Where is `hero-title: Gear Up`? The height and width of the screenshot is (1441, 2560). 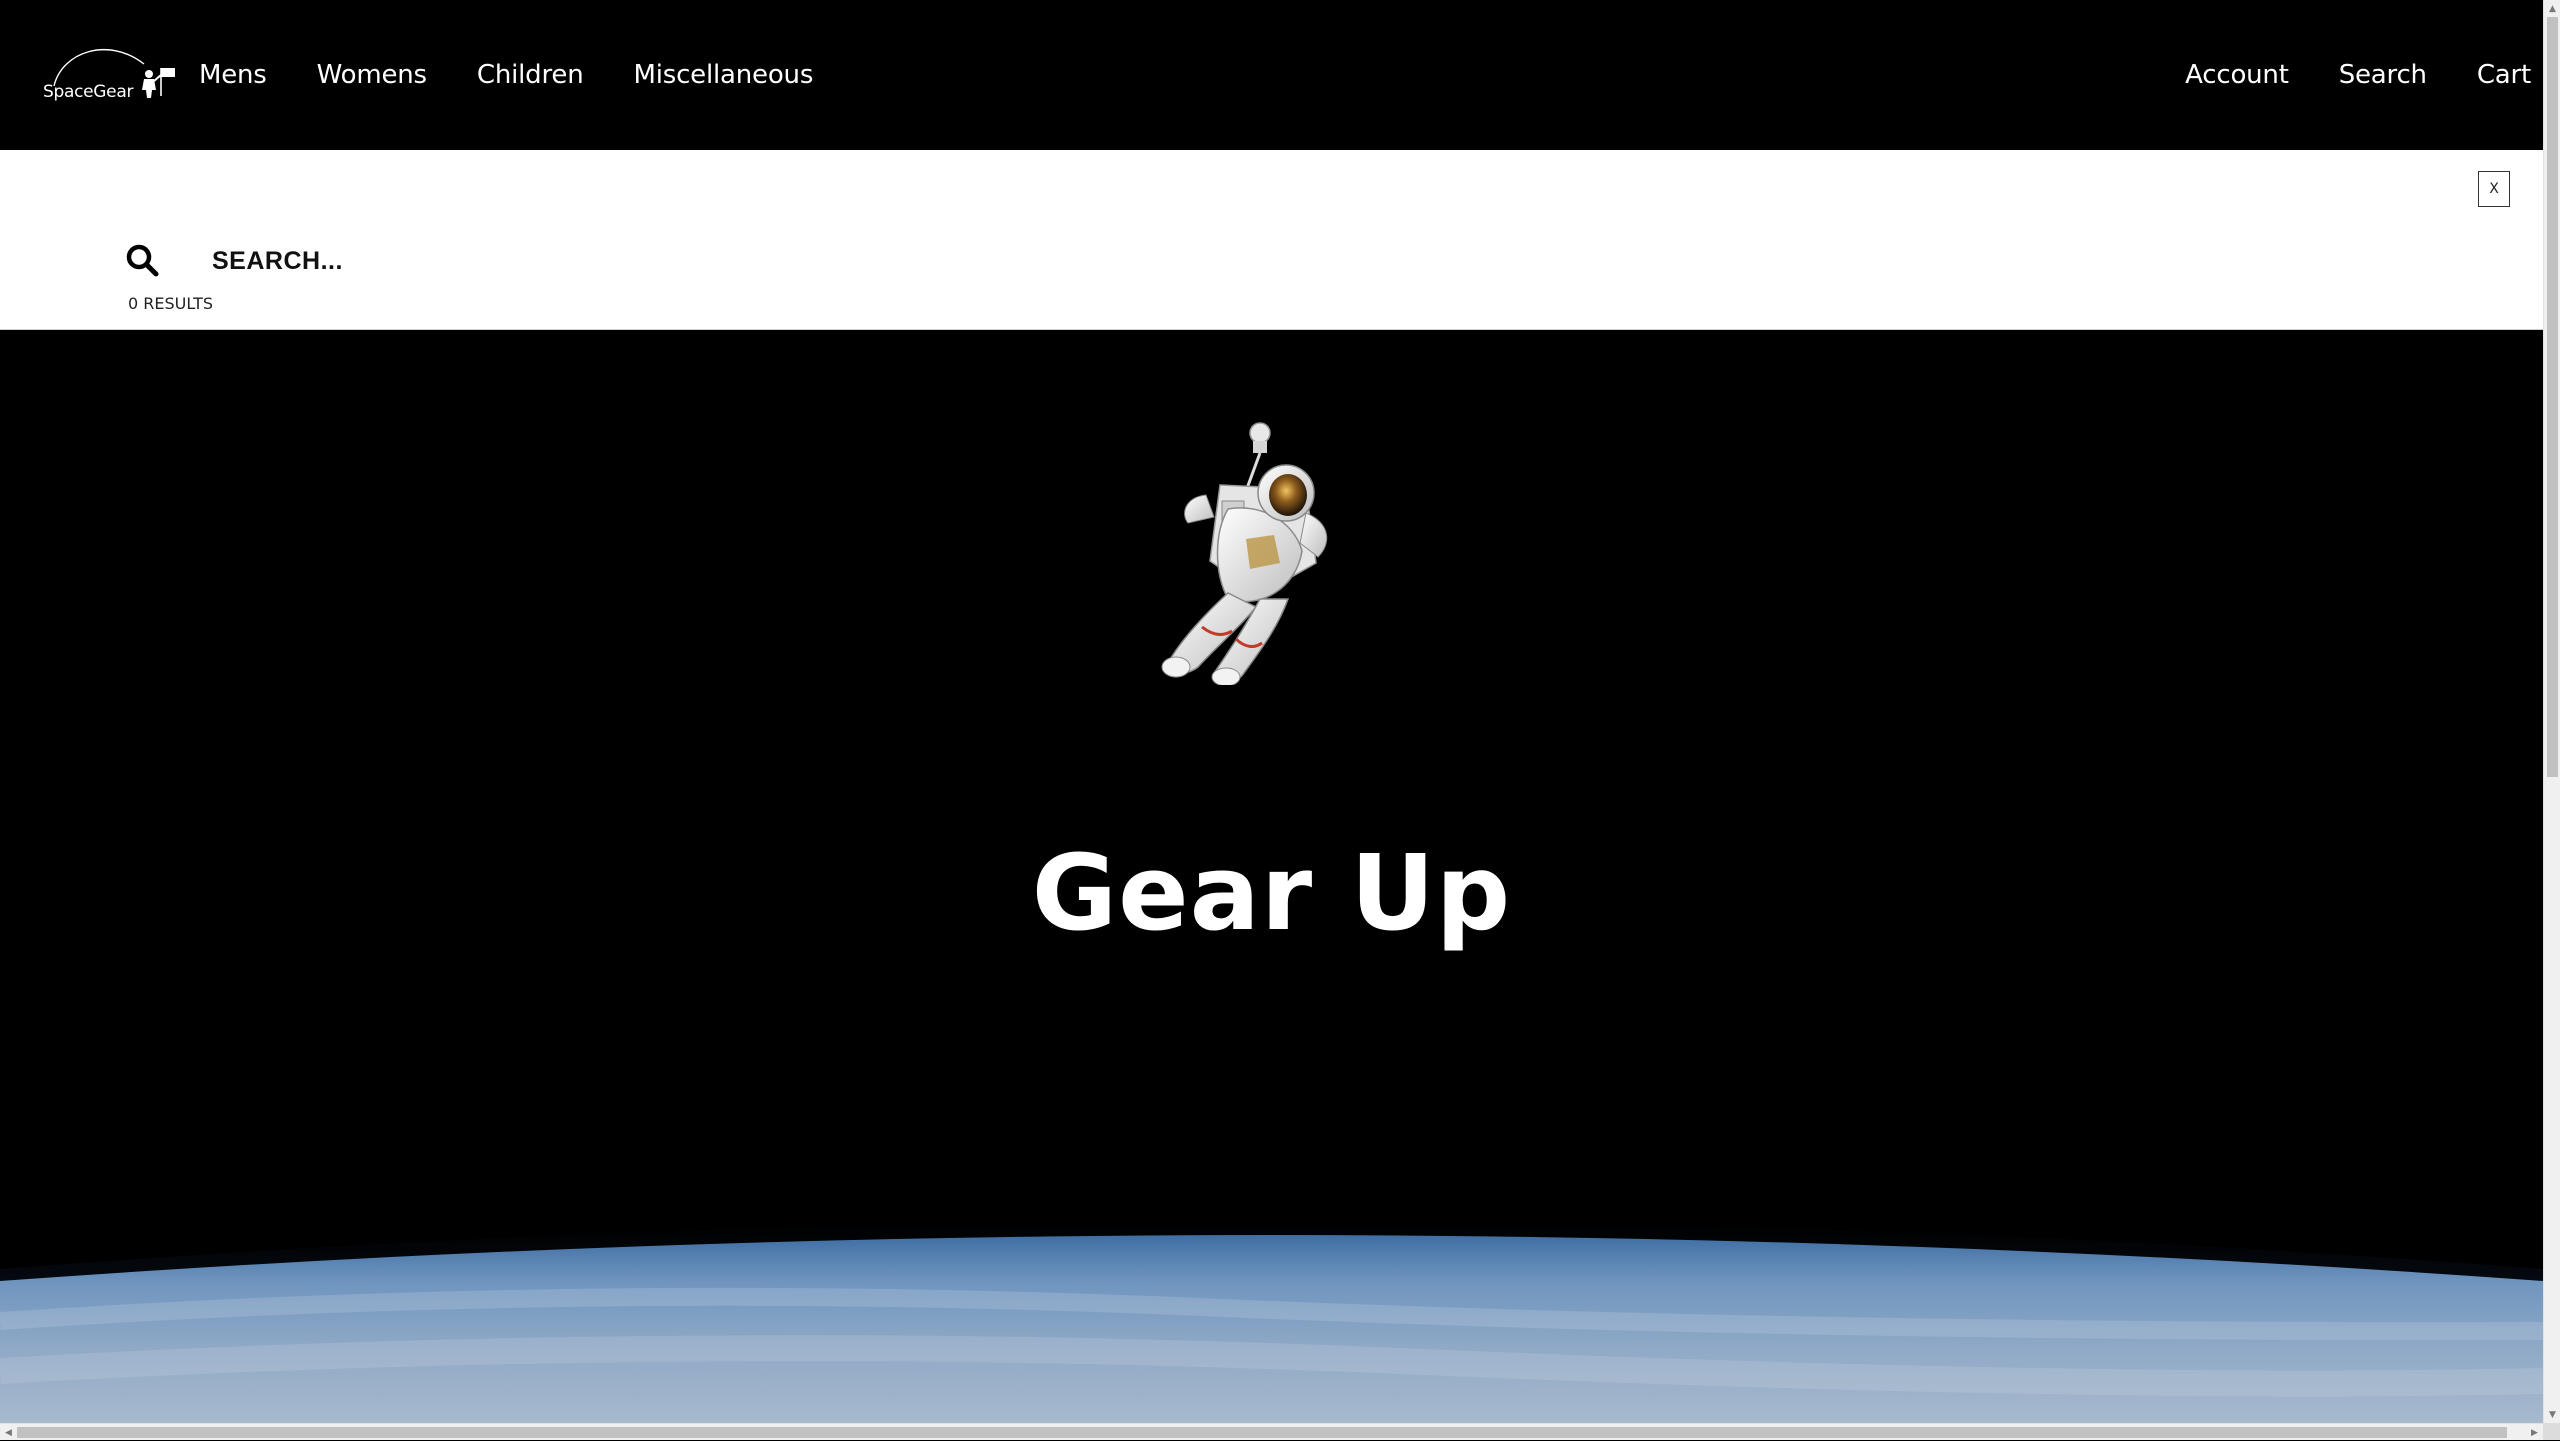
hero-title: Gear Up is located at coordinates (1271, 893).